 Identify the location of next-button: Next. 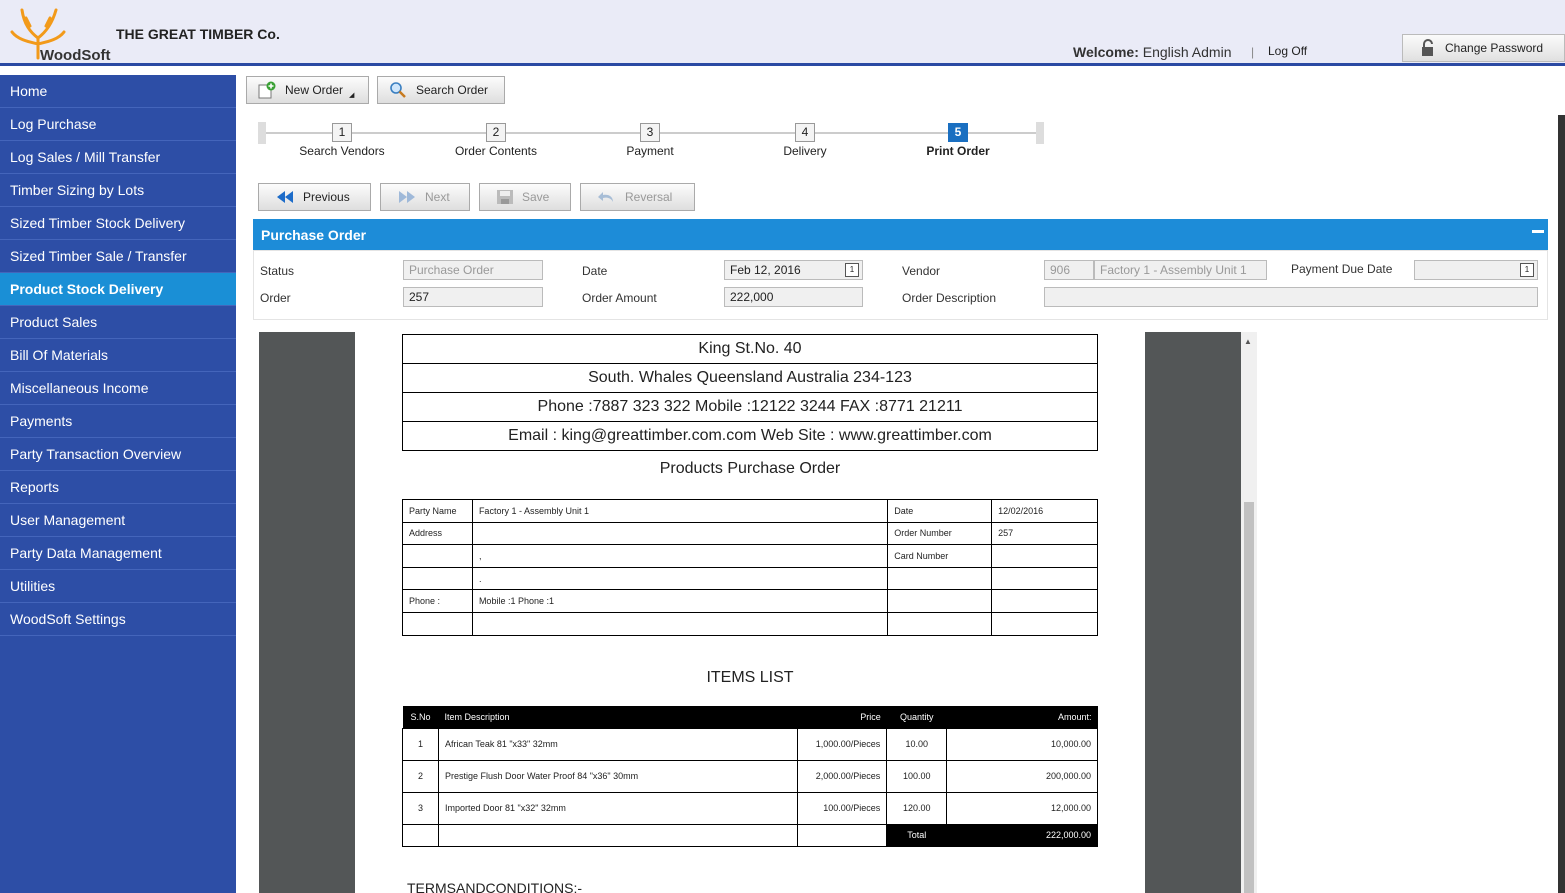
(425, 197).